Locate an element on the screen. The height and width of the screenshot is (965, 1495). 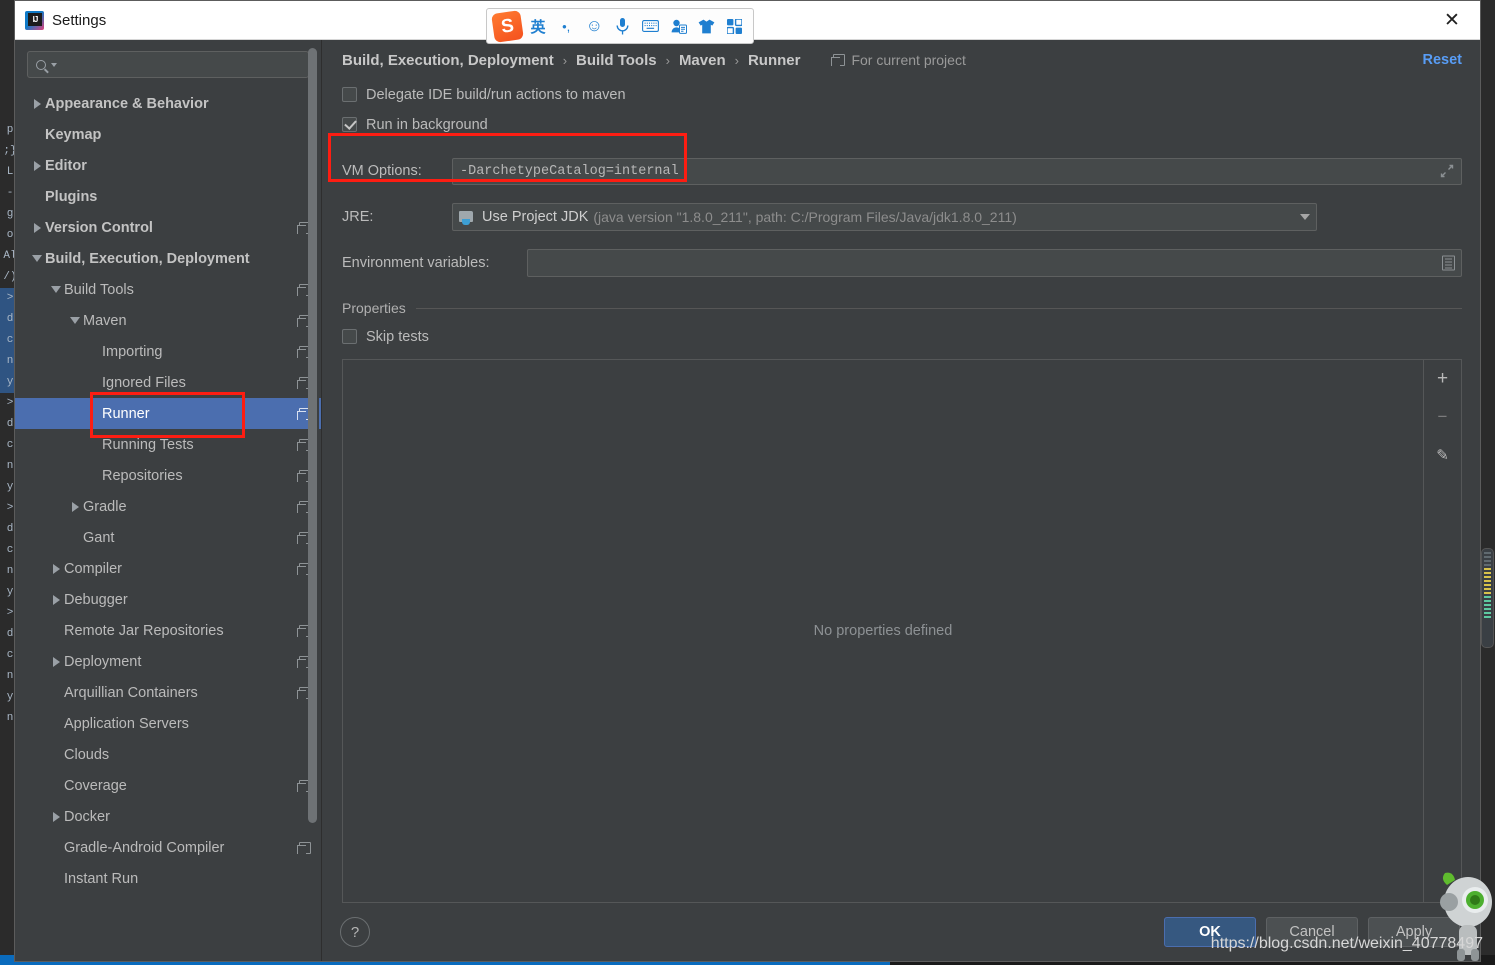
sidebar-item-keymap: Keymap is located at coordinates (168, 134).